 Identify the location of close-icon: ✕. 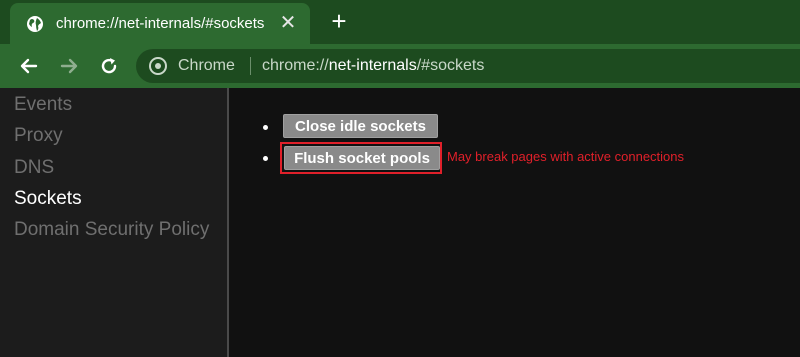
(288, 23).